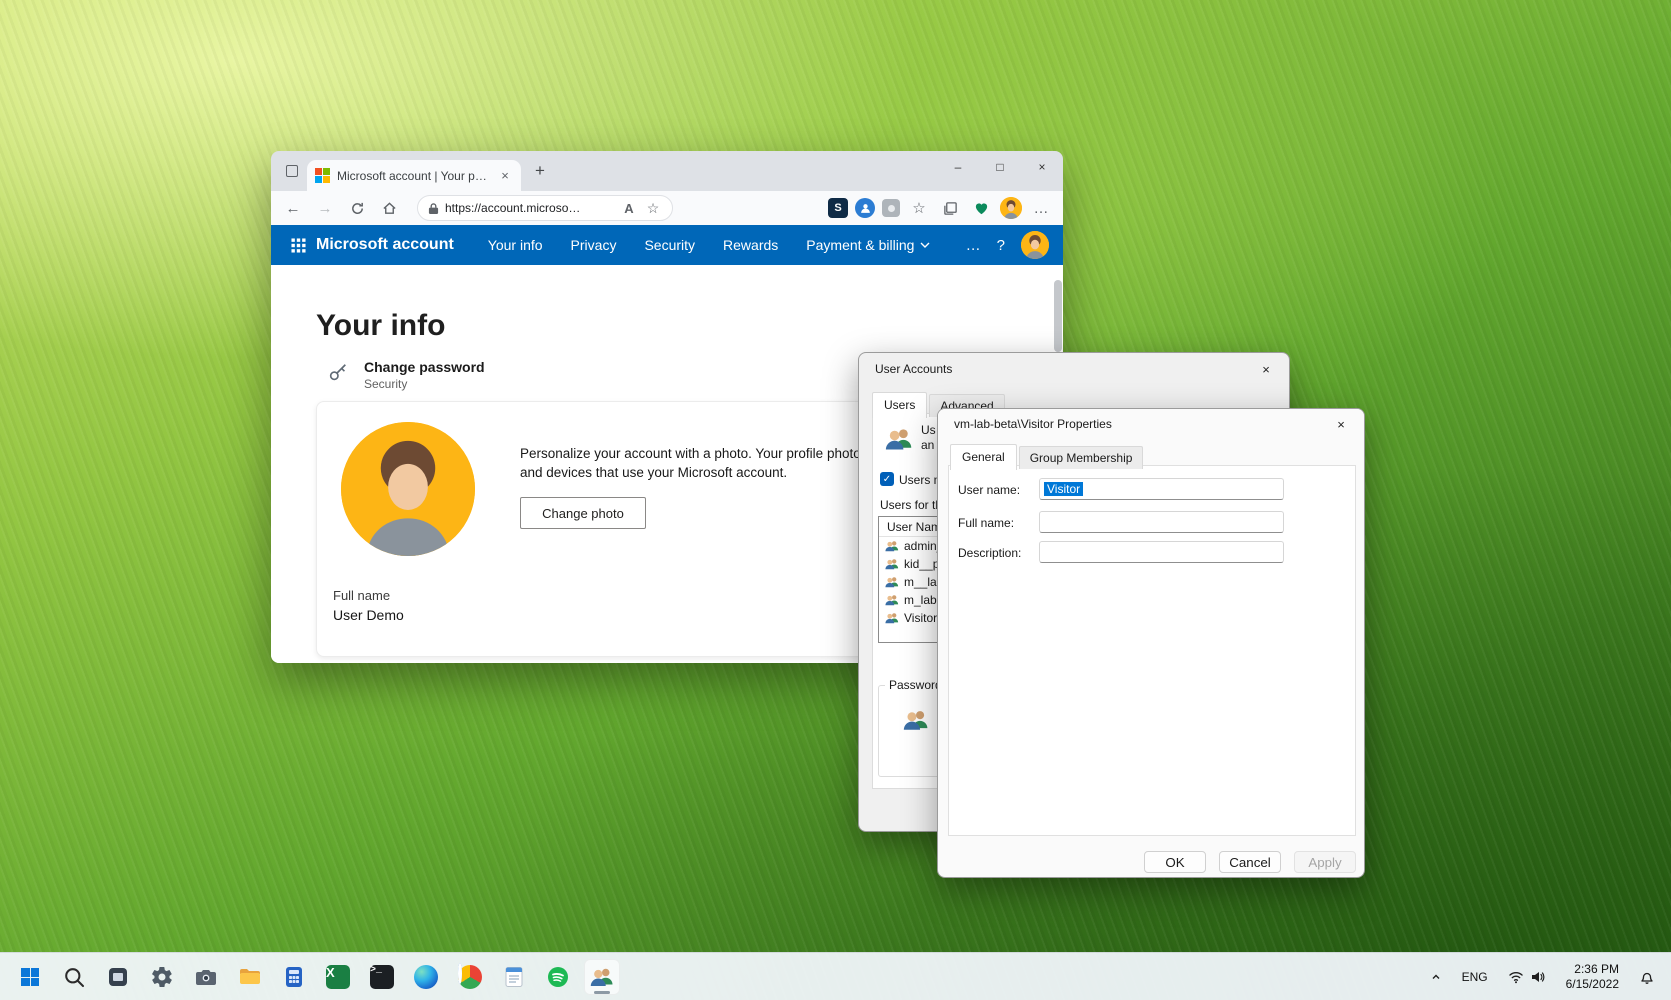 The height and width of the screenshot is (1000, 1671). Describe the element at coordinates (1042, 167) in the screenshot. I see `close-button: ×` at that location.